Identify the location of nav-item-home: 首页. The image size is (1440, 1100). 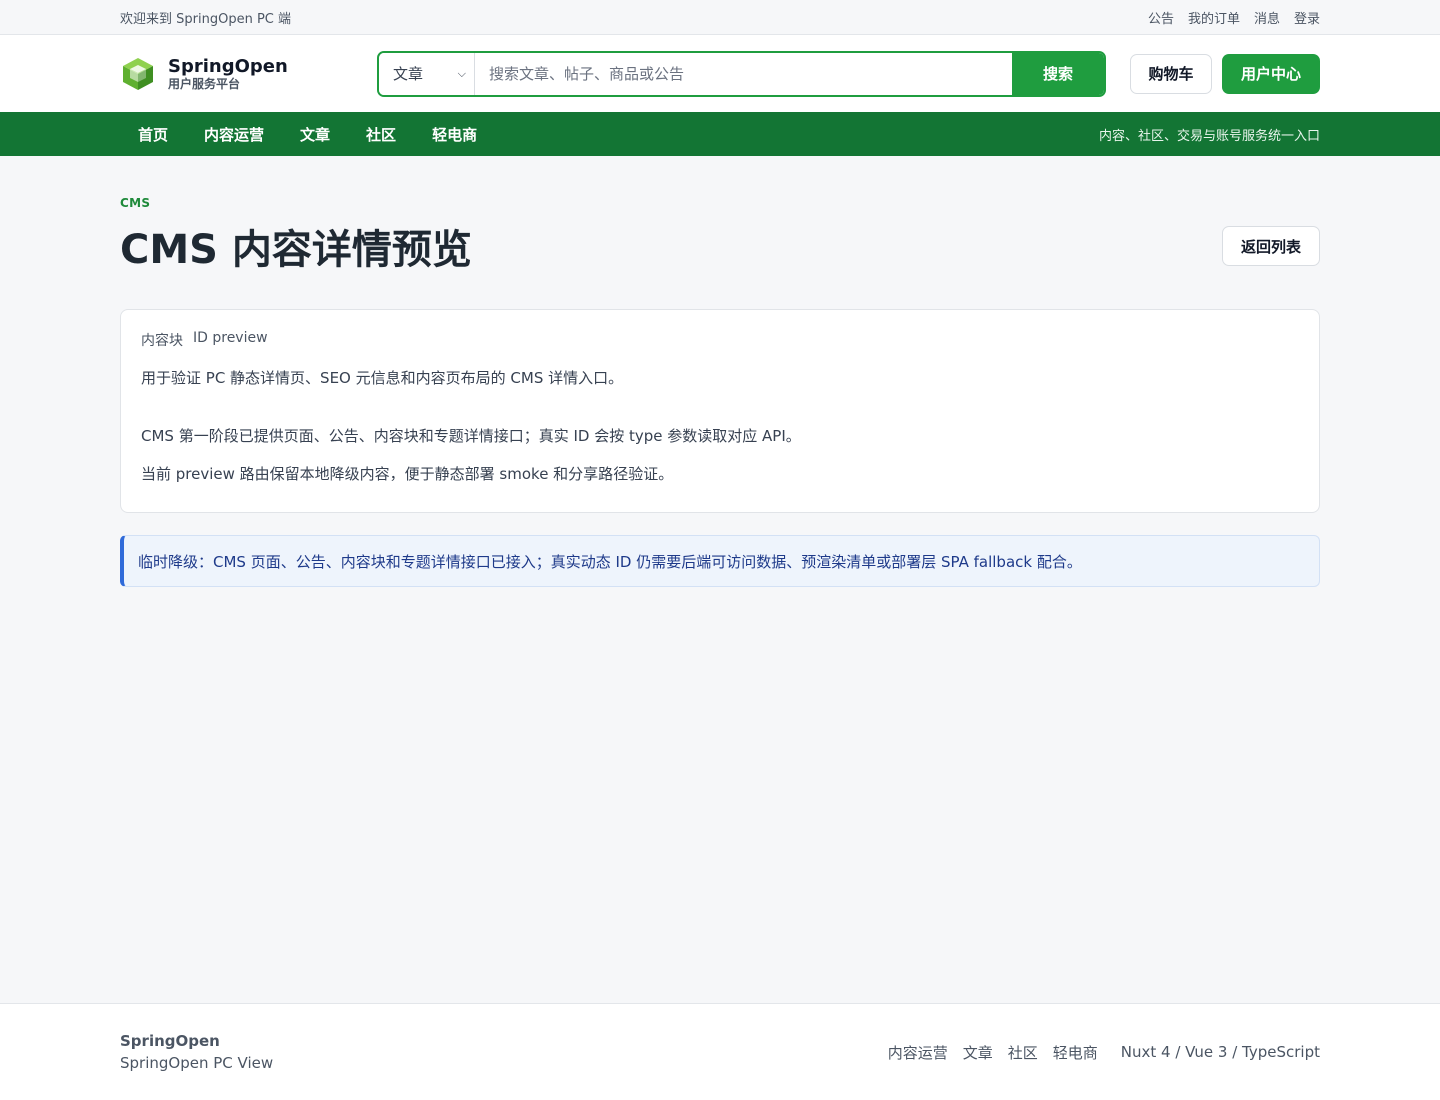
(153, 134).